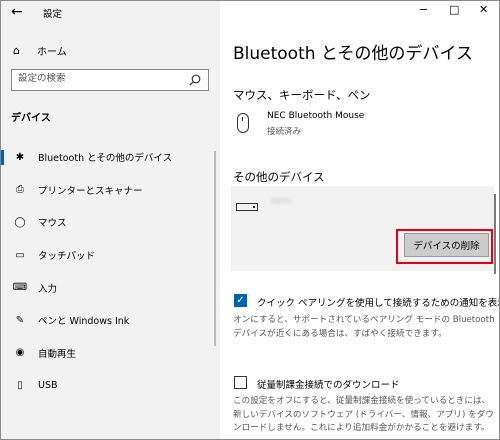 This screenshot has height=440, width=500. I want to click on other-device-card: MRM デバイスの削除, so click(362, 228).